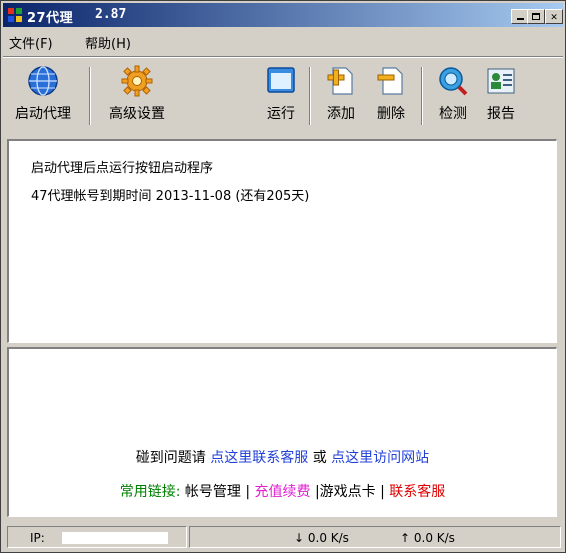 Image resolution: width=566 pixels, height=553 pixels. I want to click on support-link: 联系客服, so click(417, 492).